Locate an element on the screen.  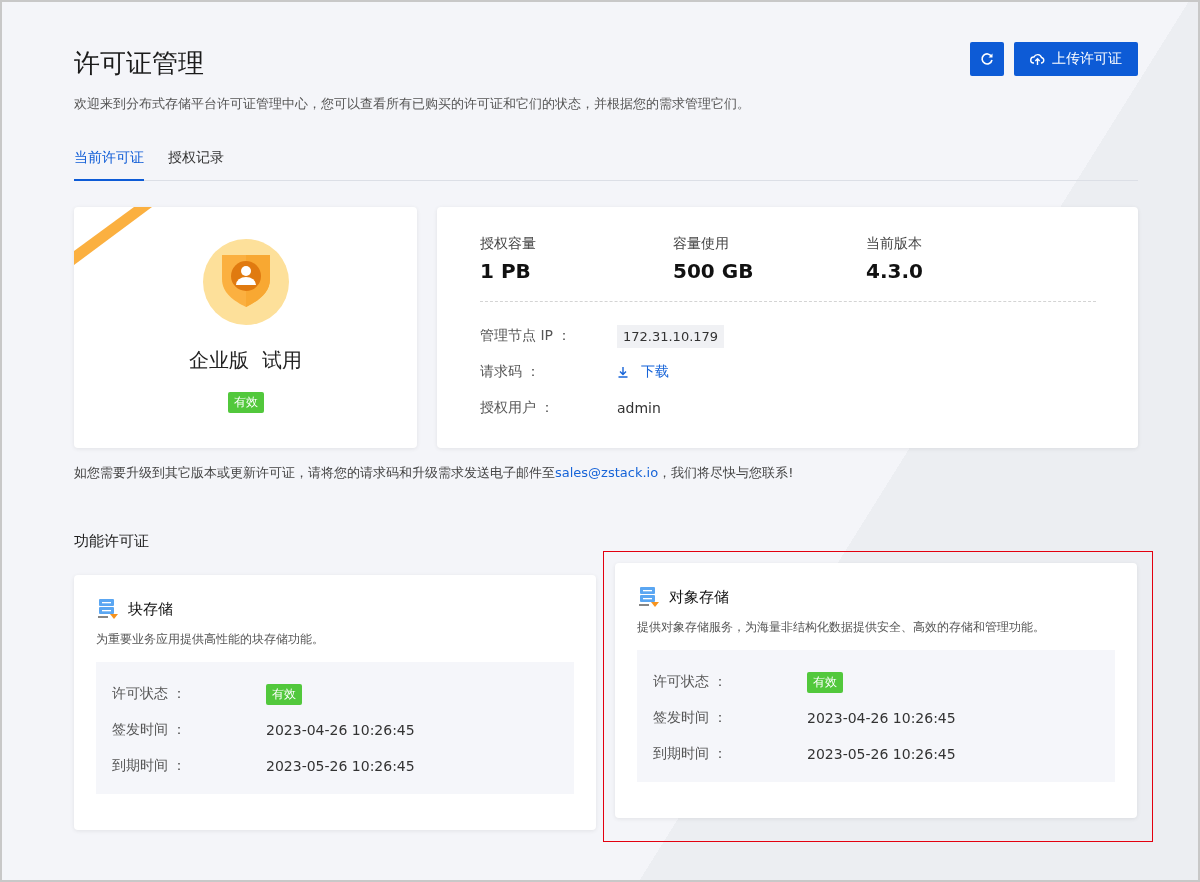
refresh-button is located at coordinates (987, 59).